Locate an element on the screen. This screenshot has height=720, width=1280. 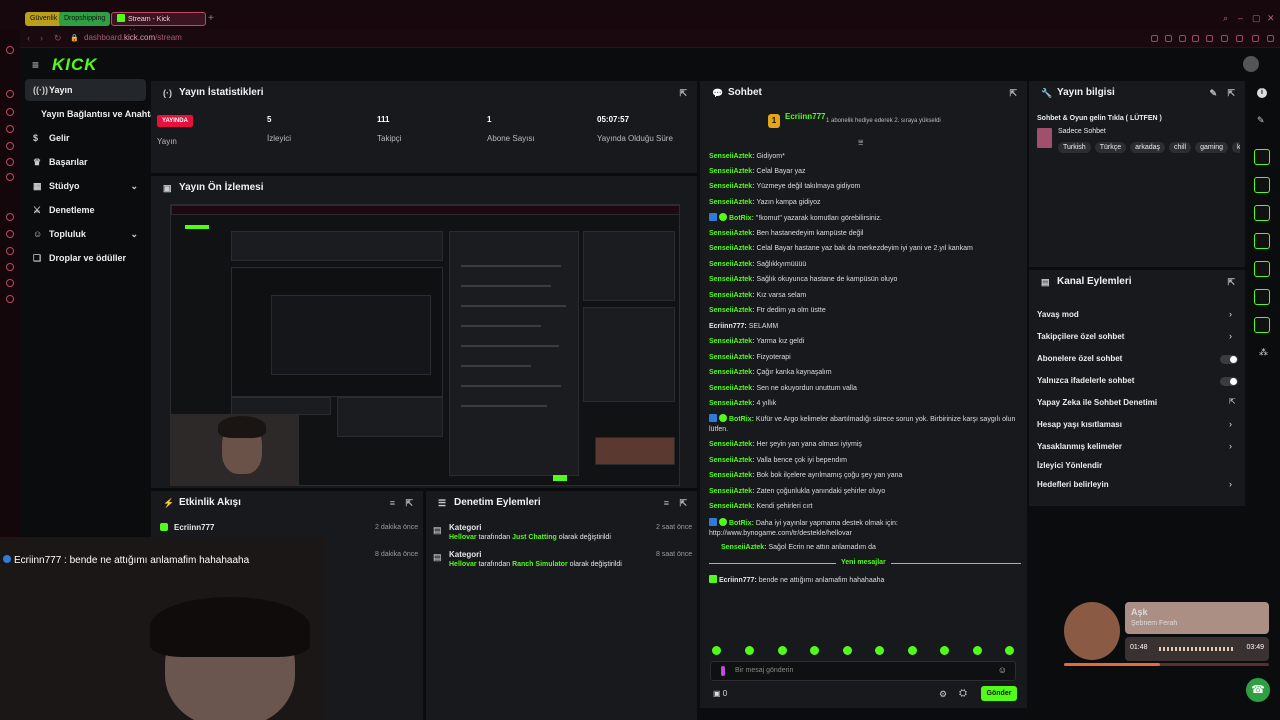
back-icon: ‹ is located at coordinates (28, 38).